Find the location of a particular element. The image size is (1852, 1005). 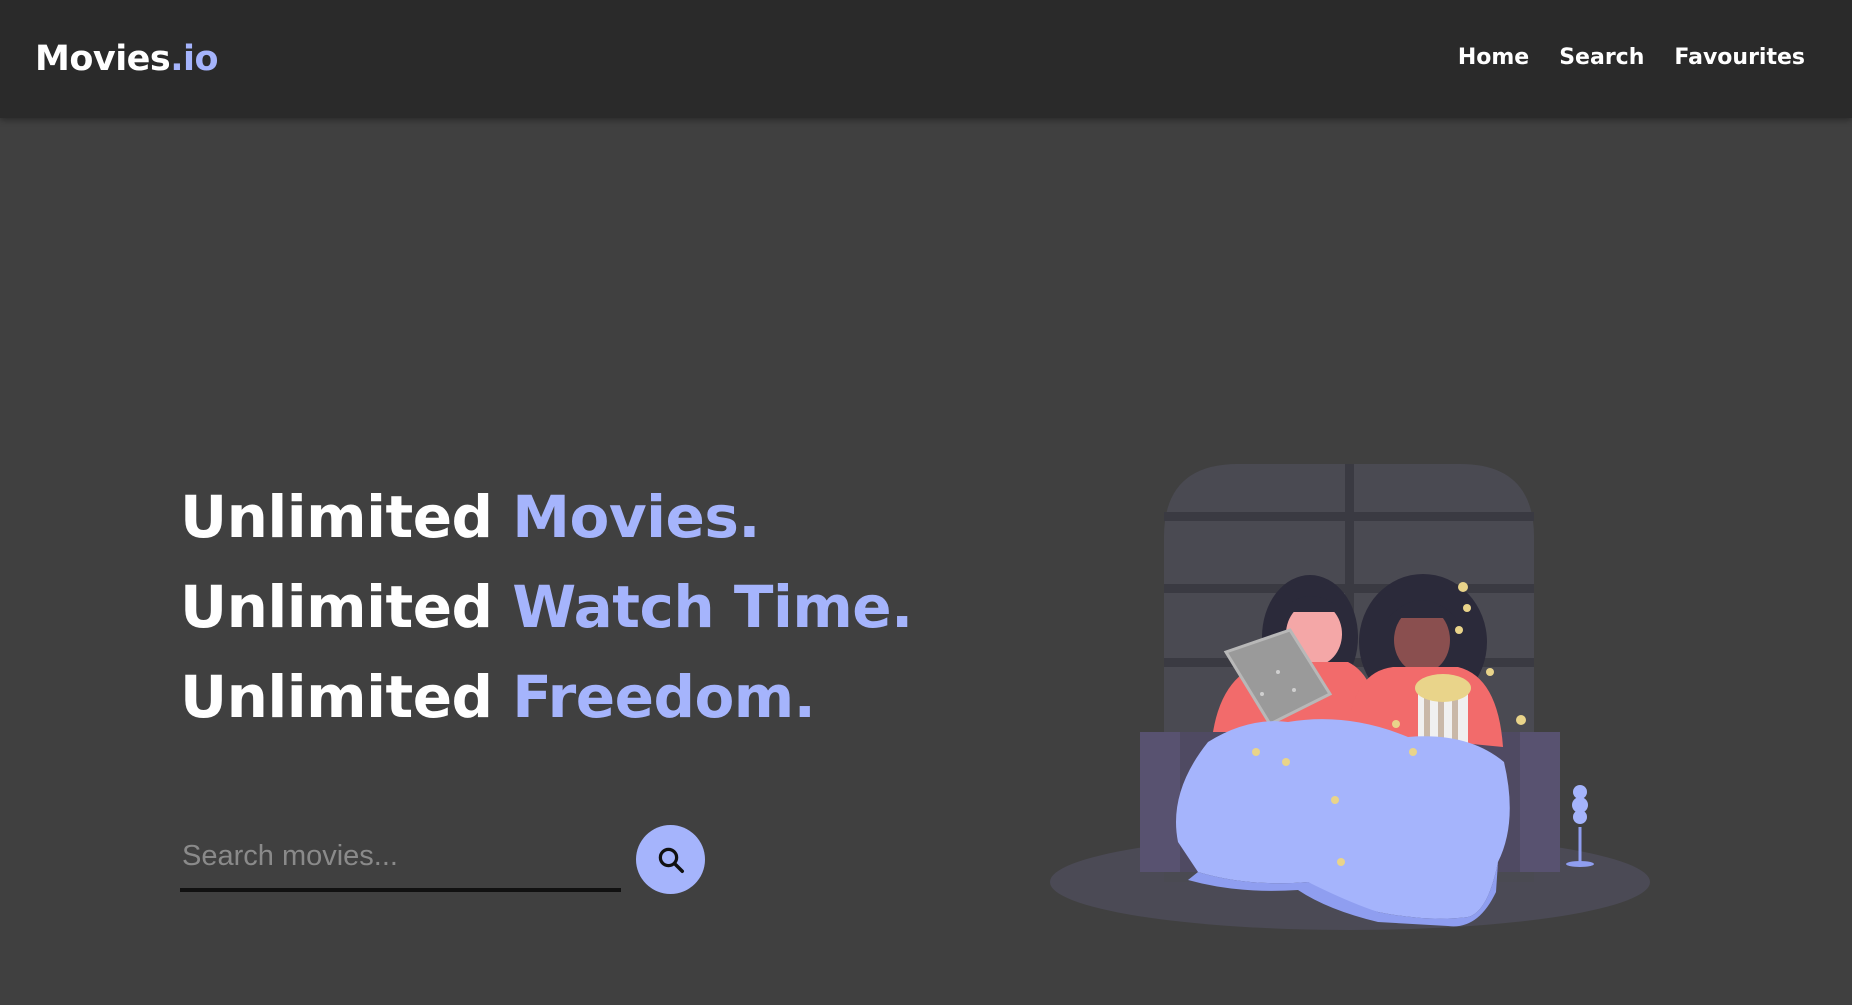

brand-logo: Movies.io is located at coordinates (127, 59).